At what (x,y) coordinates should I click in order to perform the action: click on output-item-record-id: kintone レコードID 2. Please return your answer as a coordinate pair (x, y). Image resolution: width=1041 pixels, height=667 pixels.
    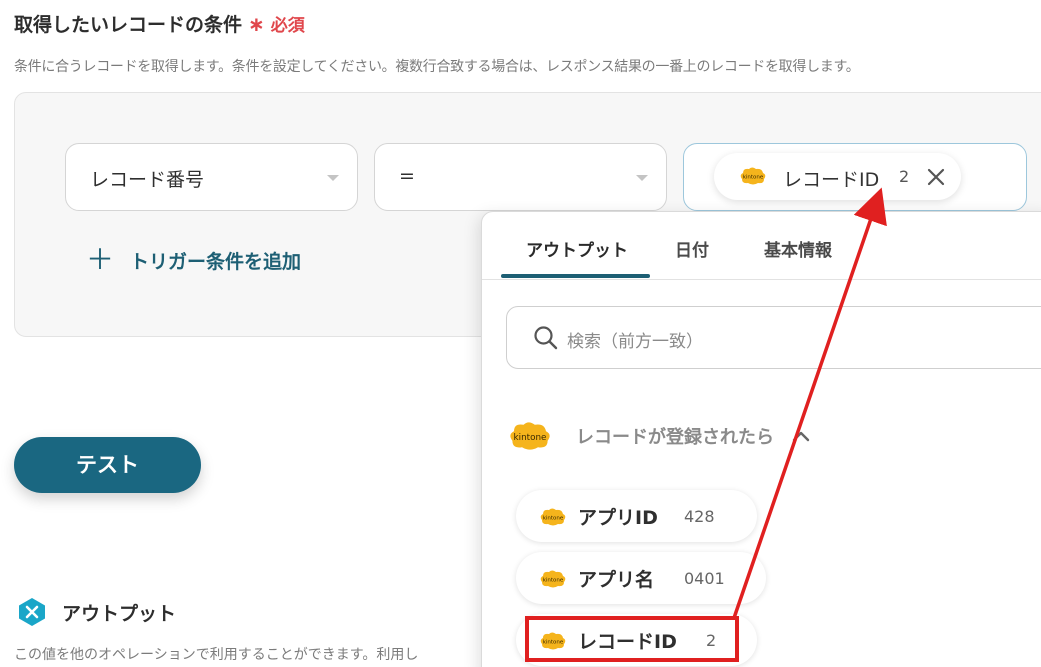
    Looking at the image, I should click on (636, 640).